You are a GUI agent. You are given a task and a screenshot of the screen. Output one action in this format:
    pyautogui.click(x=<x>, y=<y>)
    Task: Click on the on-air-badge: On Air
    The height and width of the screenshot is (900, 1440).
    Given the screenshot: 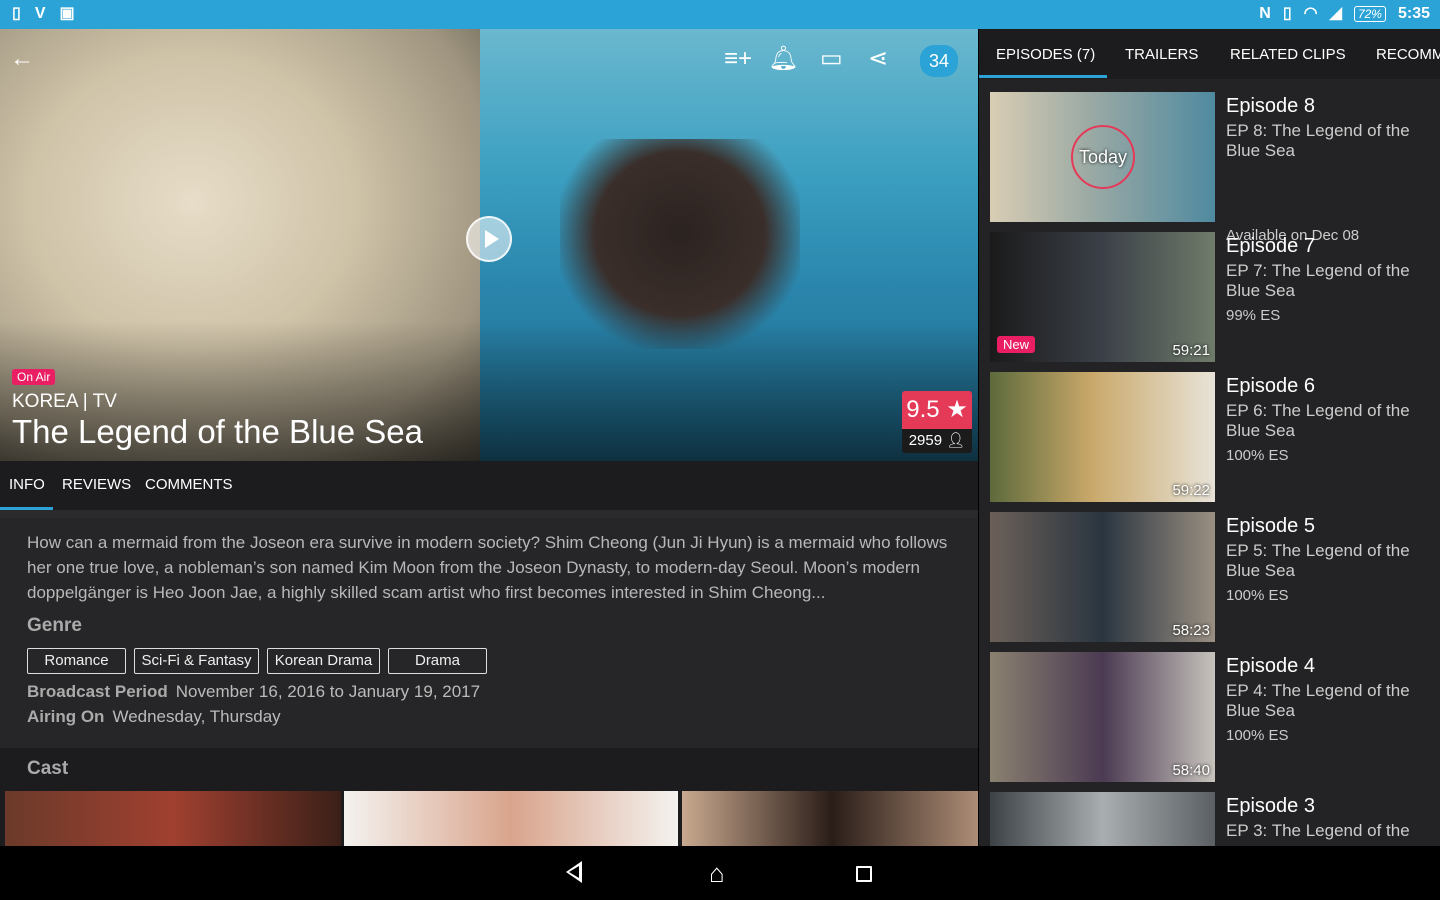 What is the action you would take?
    pyautogui.click(x=34, y=377)
    